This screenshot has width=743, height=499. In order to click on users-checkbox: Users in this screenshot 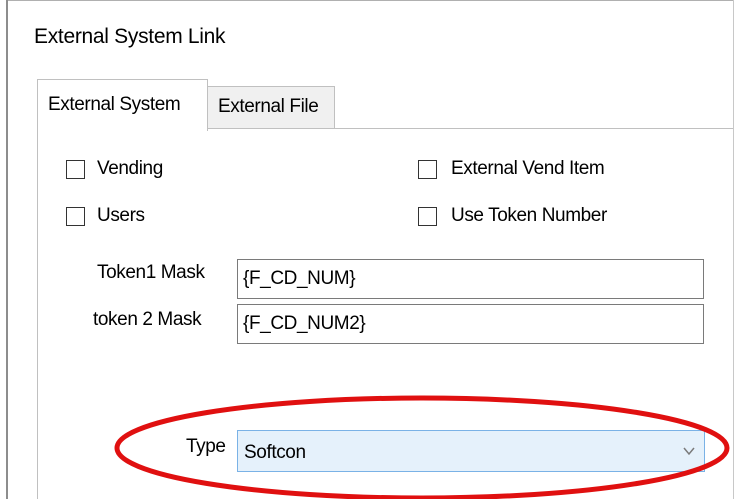, I will do `click(105, 216)`.